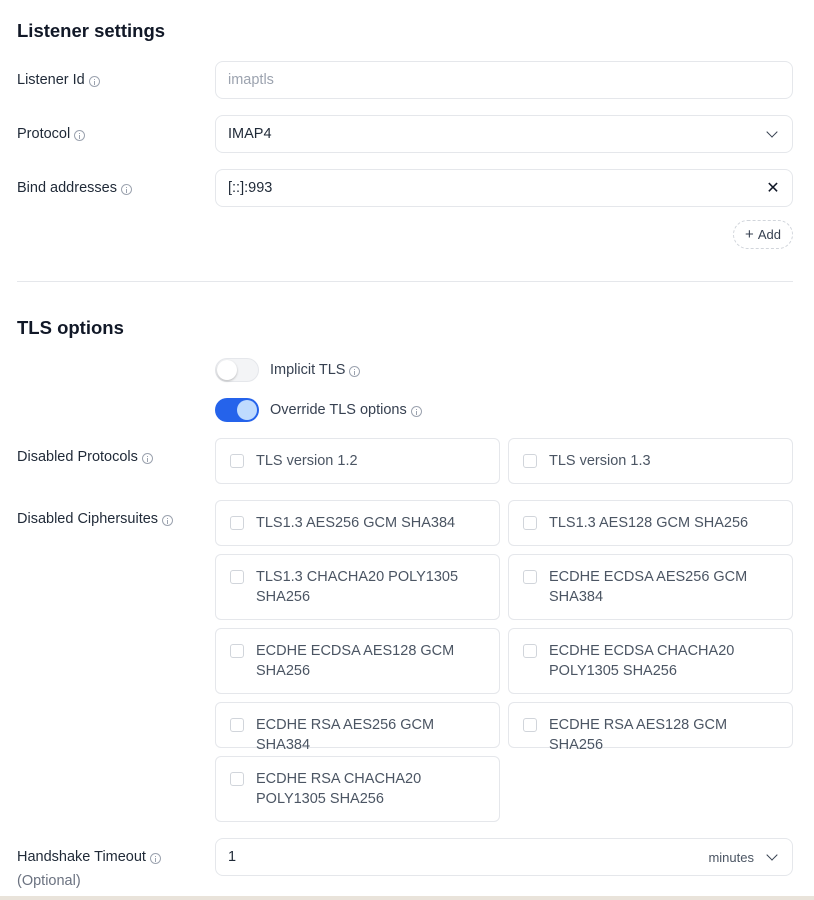 The height and width of the screenshot is (900, 814). What do you see at coordinates (650, 461) in the screenshot?
I see `protocol-option-tls13: TLS version 1.3` at bounding box center [650, 461].